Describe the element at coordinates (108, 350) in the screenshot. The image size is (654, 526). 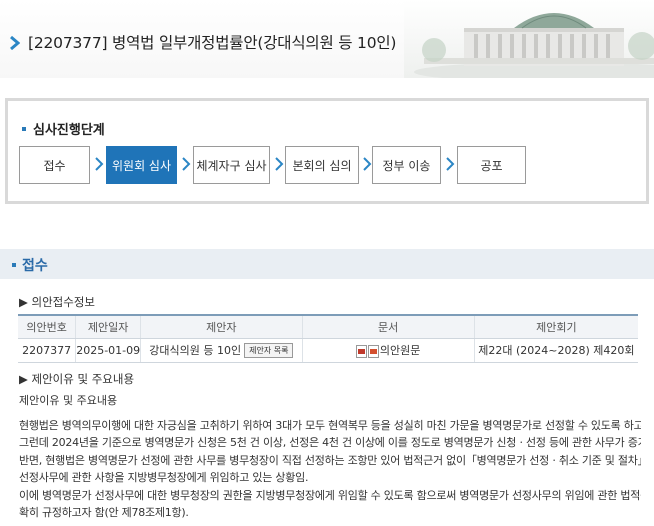
I see `date-cell: 2025-01-09` at that location.